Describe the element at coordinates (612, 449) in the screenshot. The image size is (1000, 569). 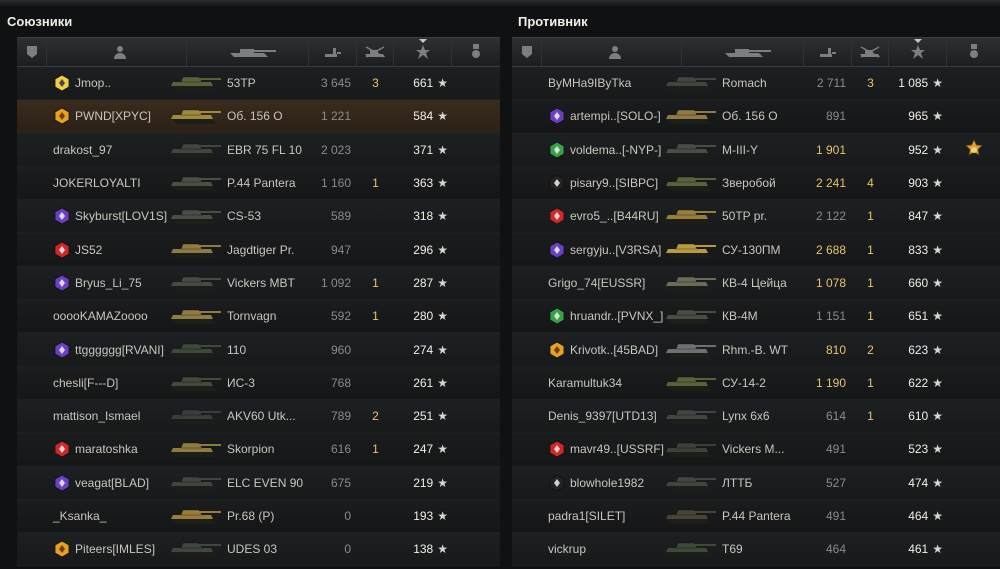
I see `player-name-cell: mavr49..[USSRF]` at that location.